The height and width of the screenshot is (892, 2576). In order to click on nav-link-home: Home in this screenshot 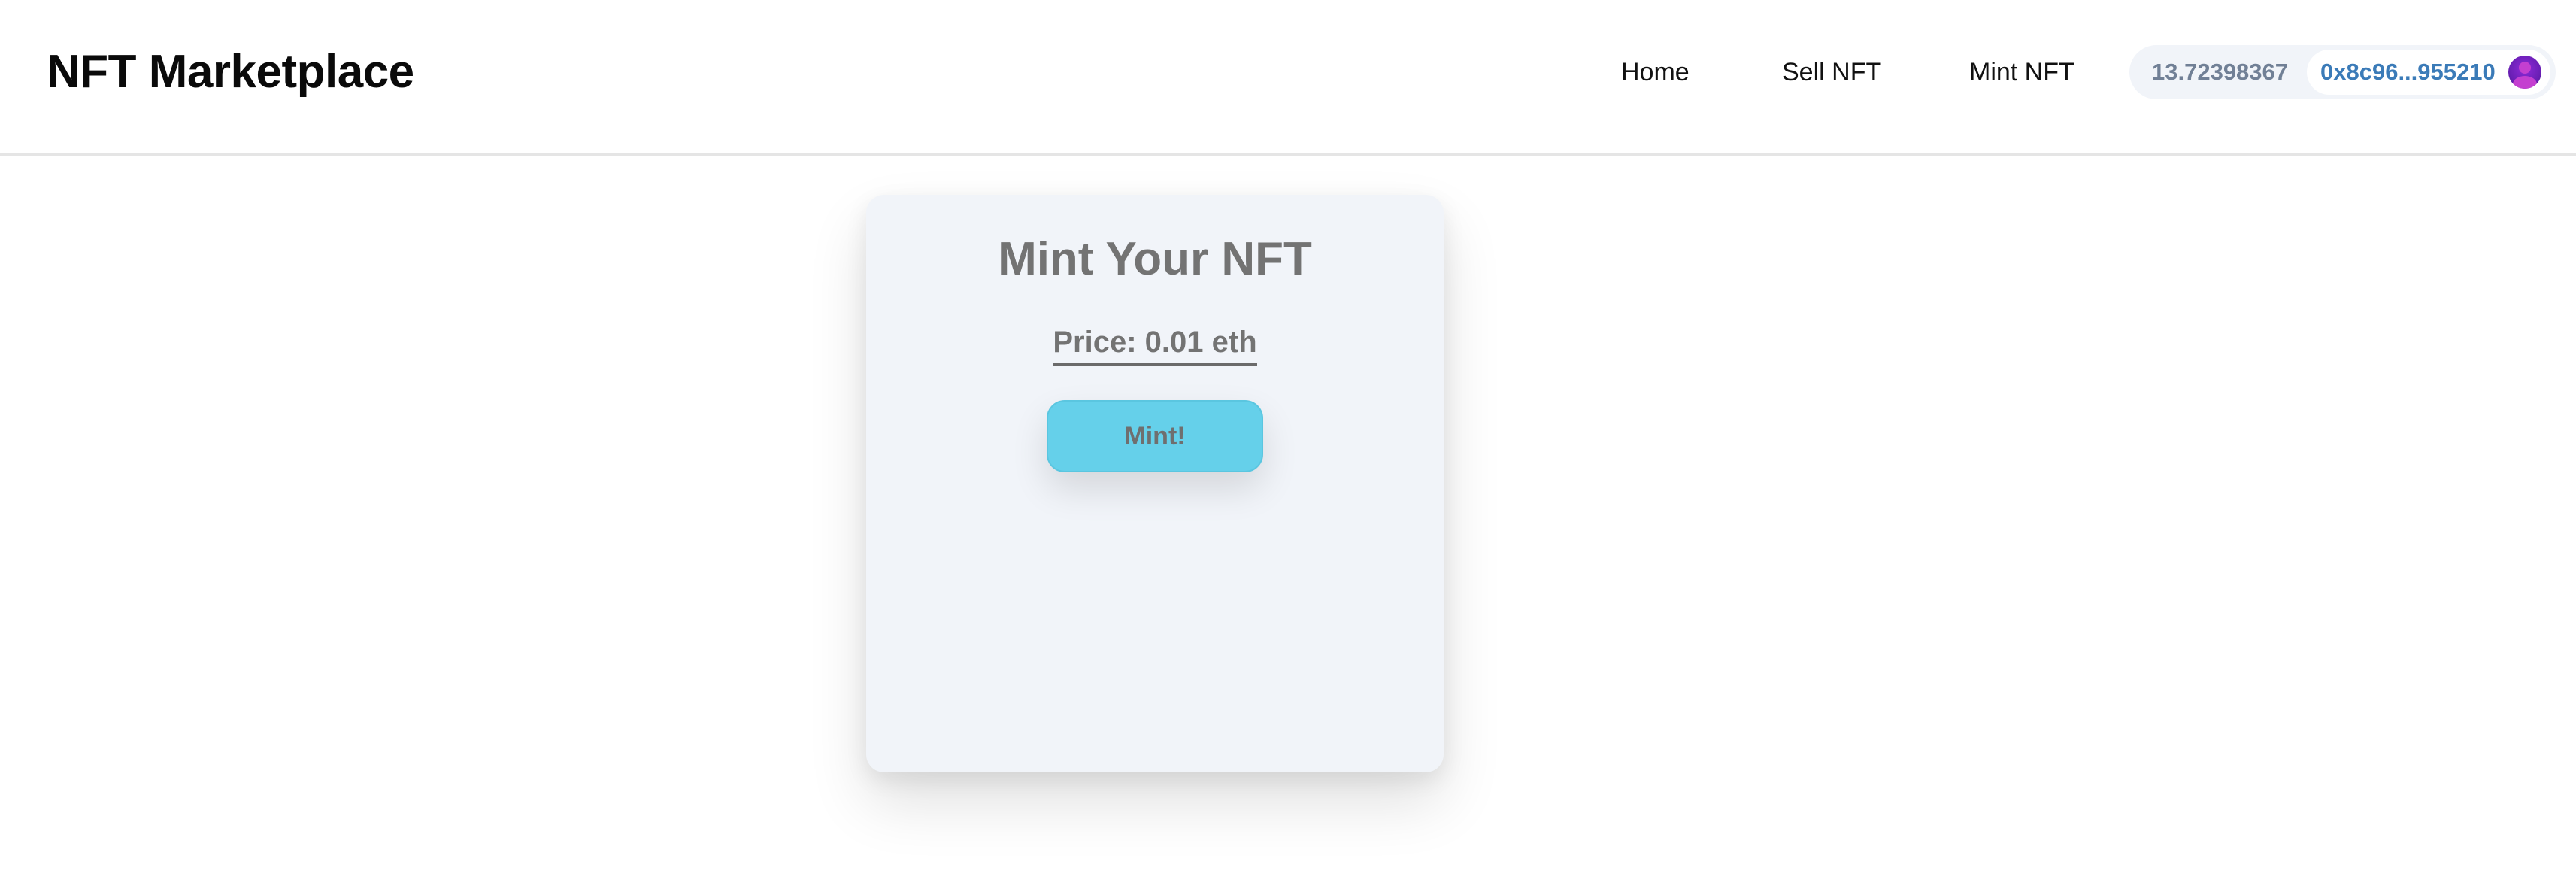, I will do `click(1655, 72)`.